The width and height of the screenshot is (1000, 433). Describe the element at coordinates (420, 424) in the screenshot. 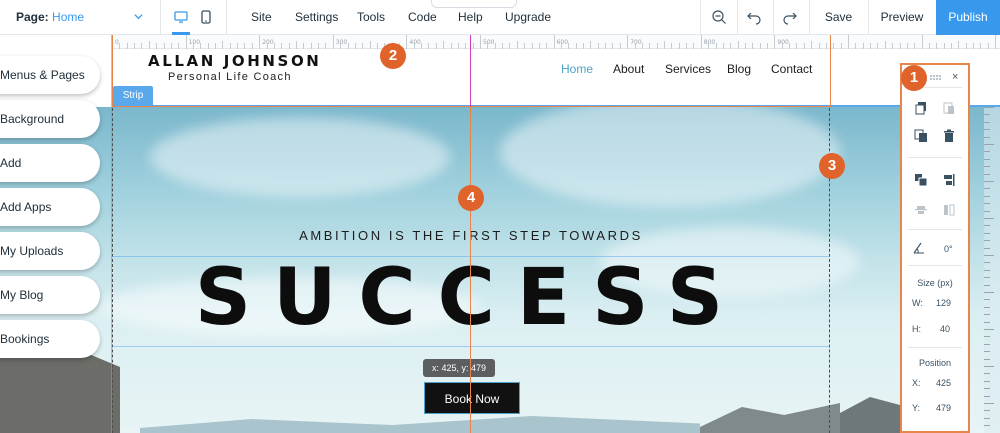

I see `mountain-decoration` at that location.